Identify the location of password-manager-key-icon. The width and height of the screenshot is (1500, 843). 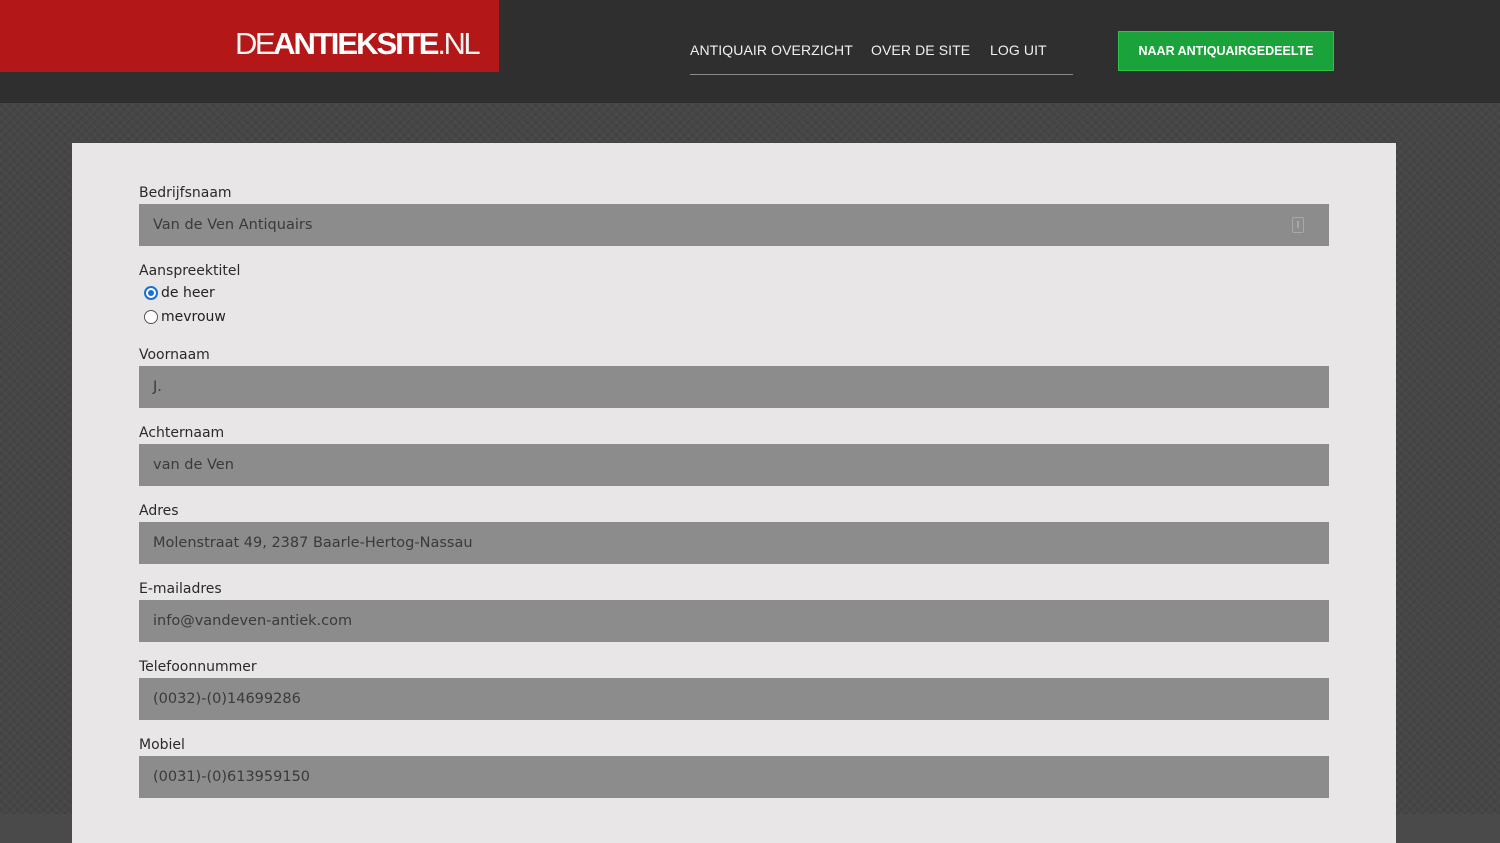
(1298, 225).